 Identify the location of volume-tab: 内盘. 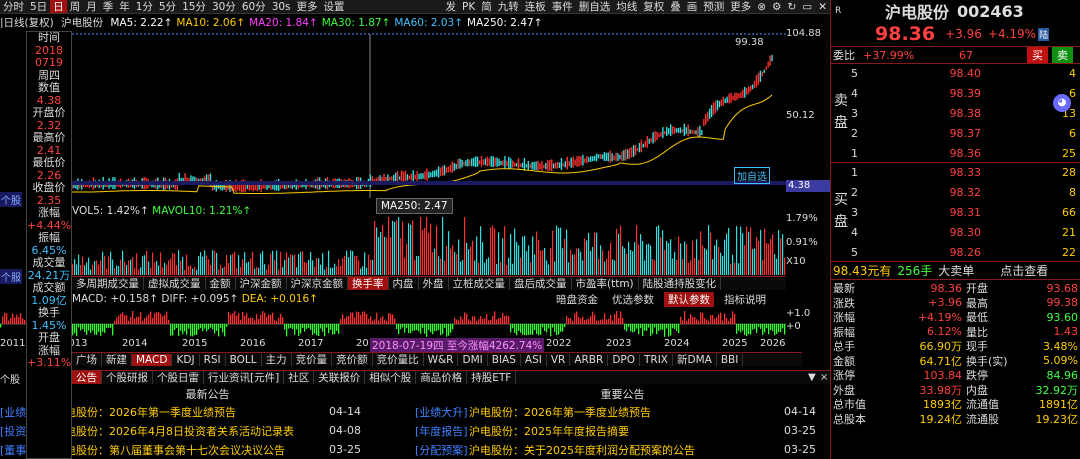
(404, 283).